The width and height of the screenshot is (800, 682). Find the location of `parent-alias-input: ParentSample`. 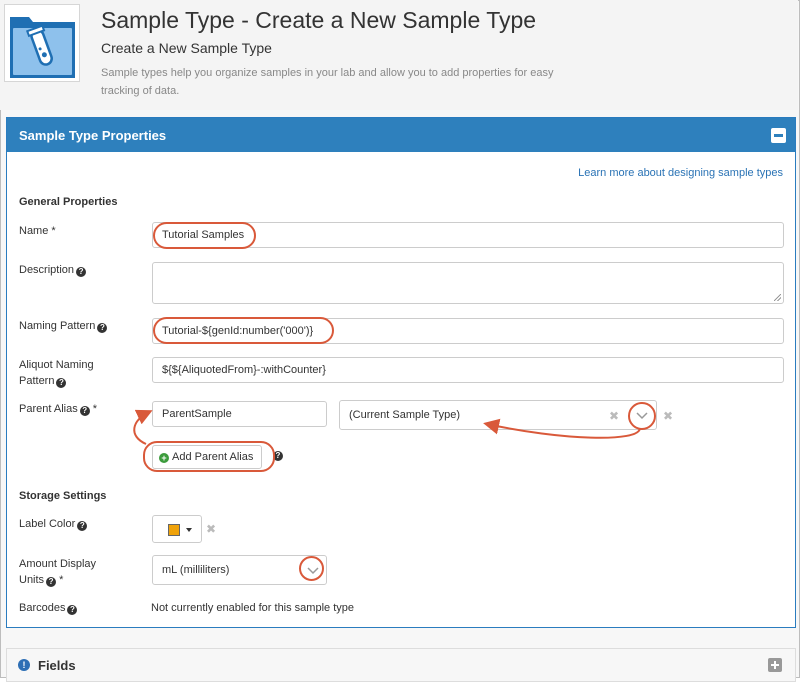

parent-alias-input: ParentSample is located at coordinates (239, 414).